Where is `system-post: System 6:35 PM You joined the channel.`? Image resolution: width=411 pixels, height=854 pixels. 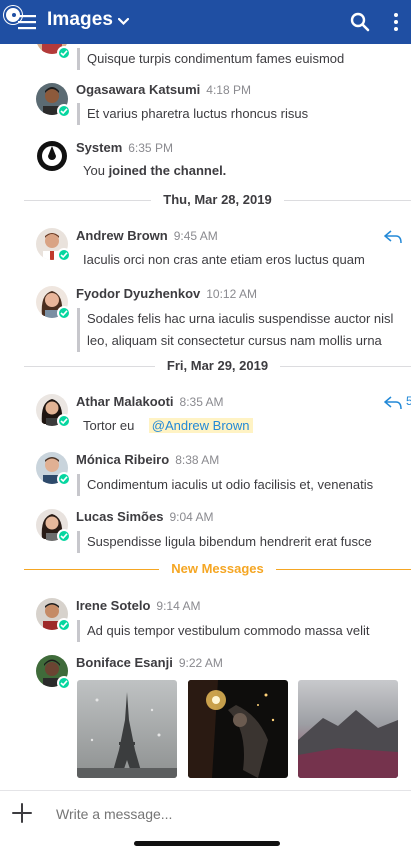 system-post: System 6:35 PM You joined the channel. is located at coordinates (205, 162).